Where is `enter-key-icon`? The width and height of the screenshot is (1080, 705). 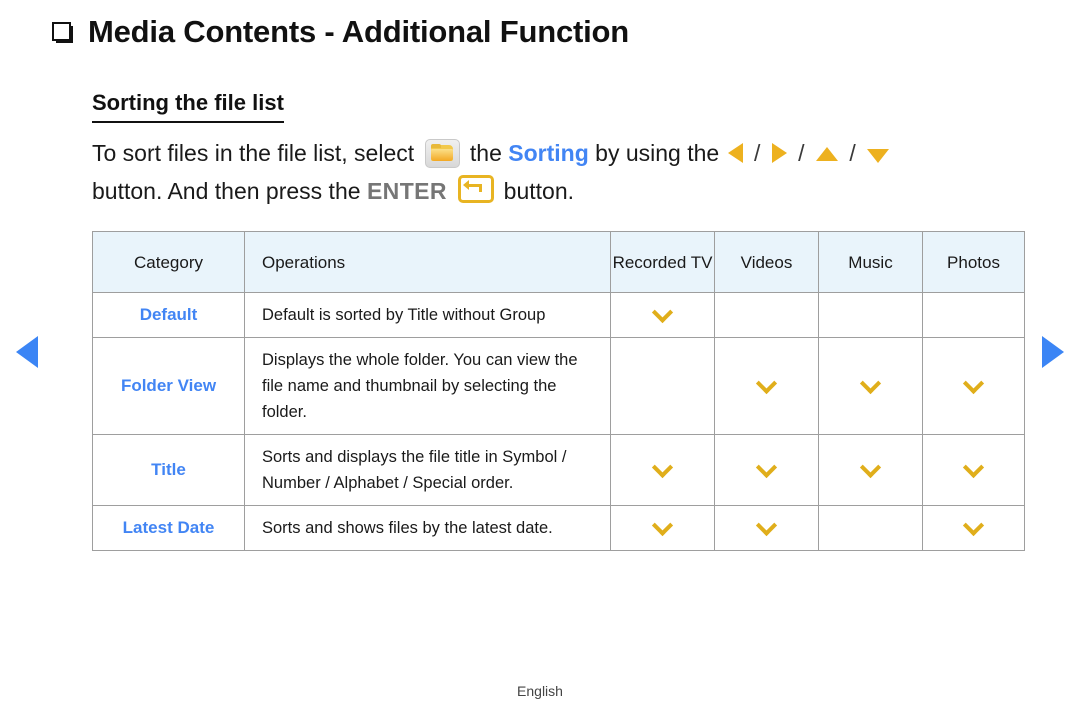
enter-key-icon is located at coordinates (476, 189).